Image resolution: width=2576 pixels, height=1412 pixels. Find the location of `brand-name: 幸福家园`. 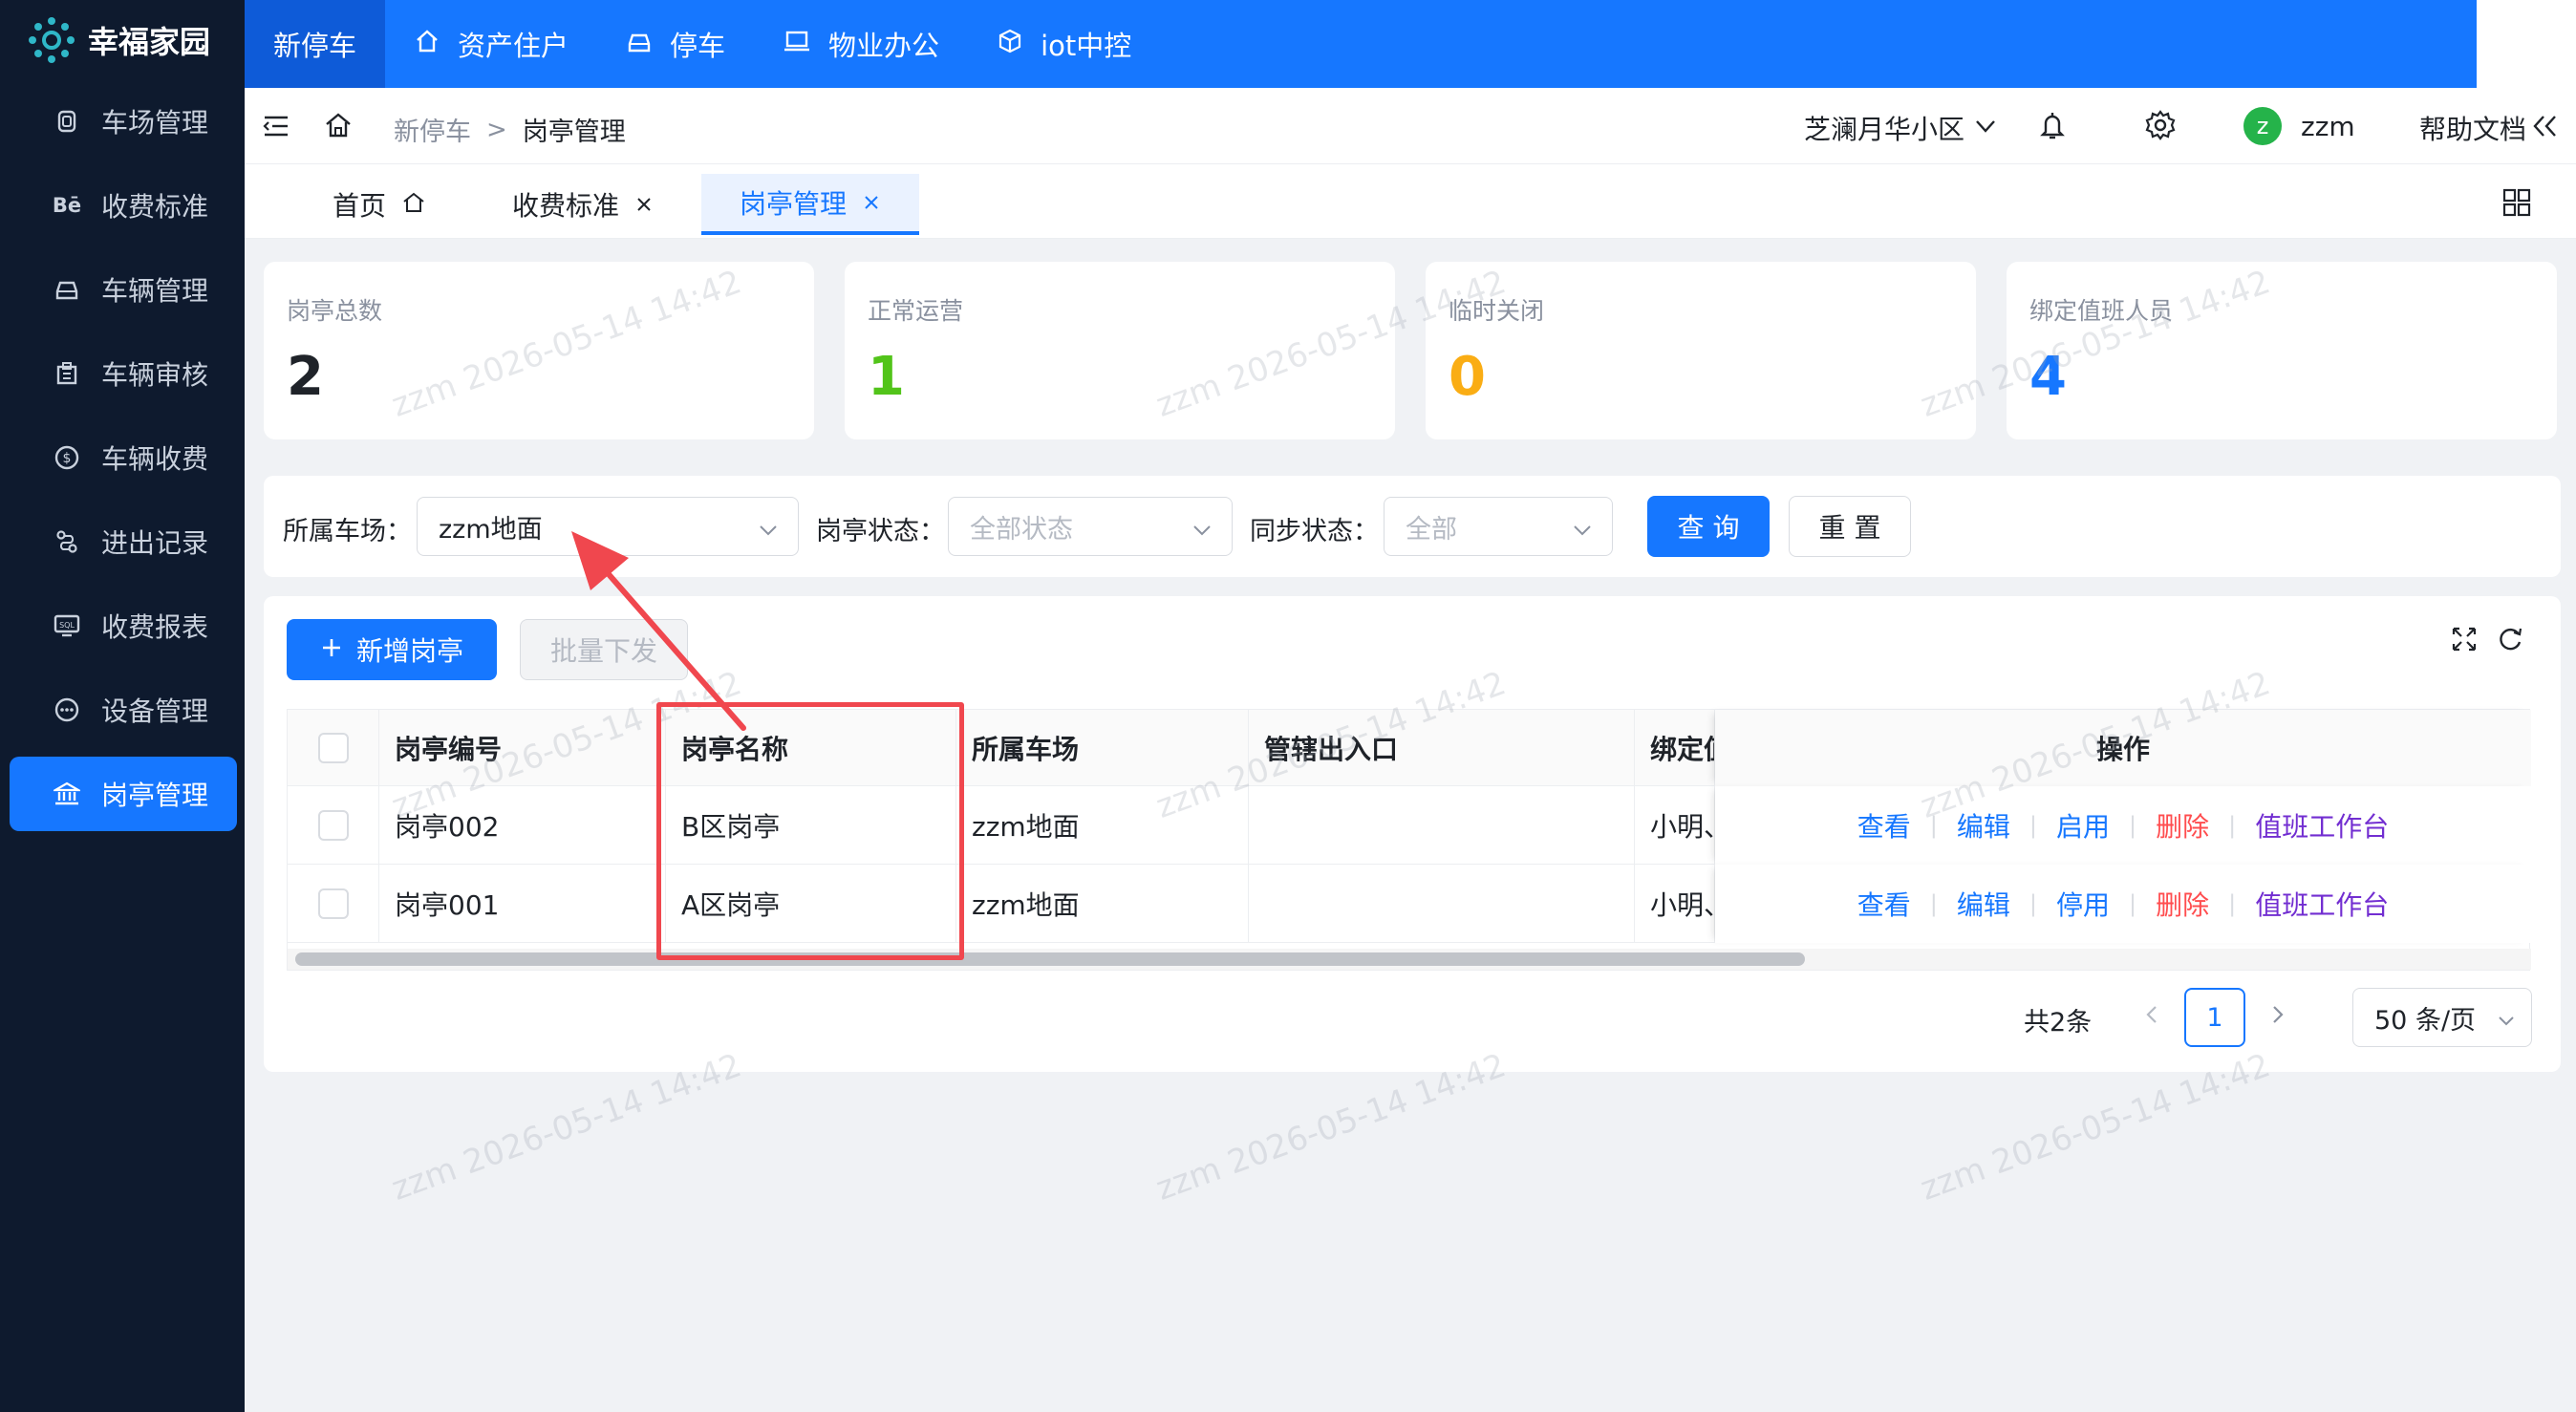

brand-name: 幸福家园 is located at coordinates (149, 42).